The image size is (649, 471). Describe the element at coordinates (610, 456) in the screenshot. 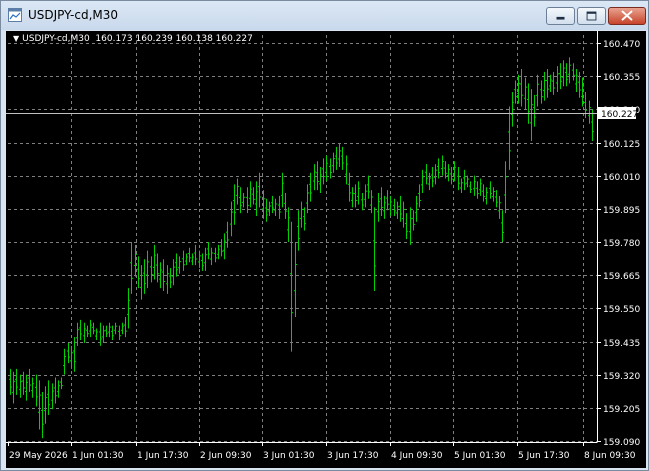

I see `x-tick-label: 8 Jun 09:30` at that location.